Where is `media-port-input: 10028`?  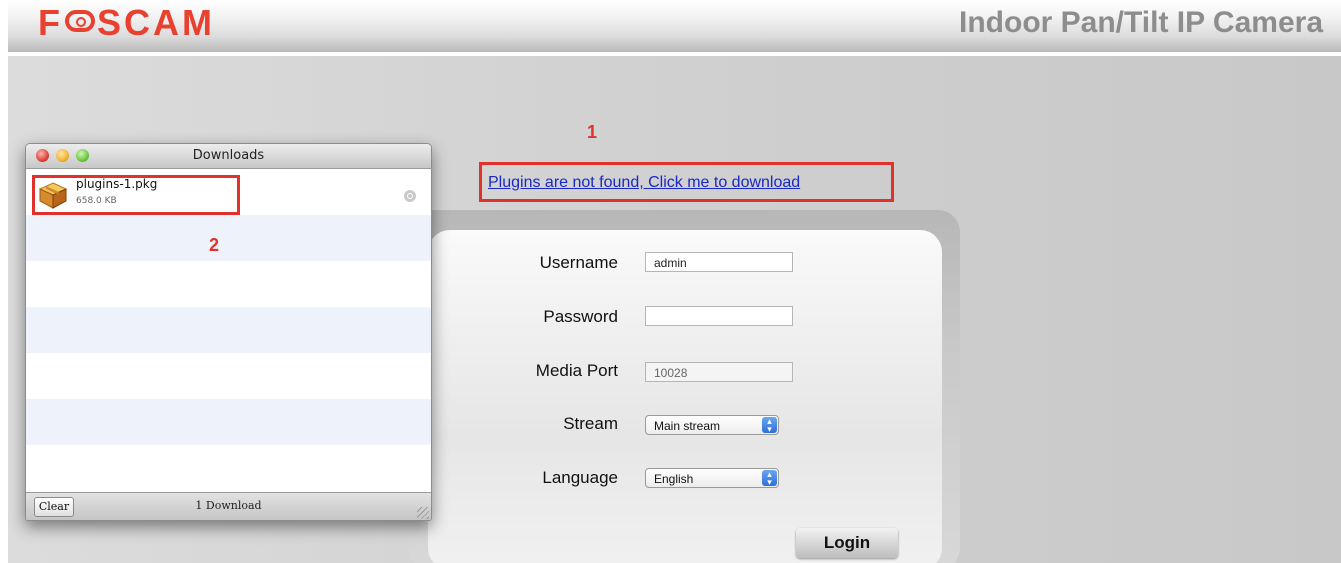
media-port-input: 10028 is located at coordinates (719, 372).